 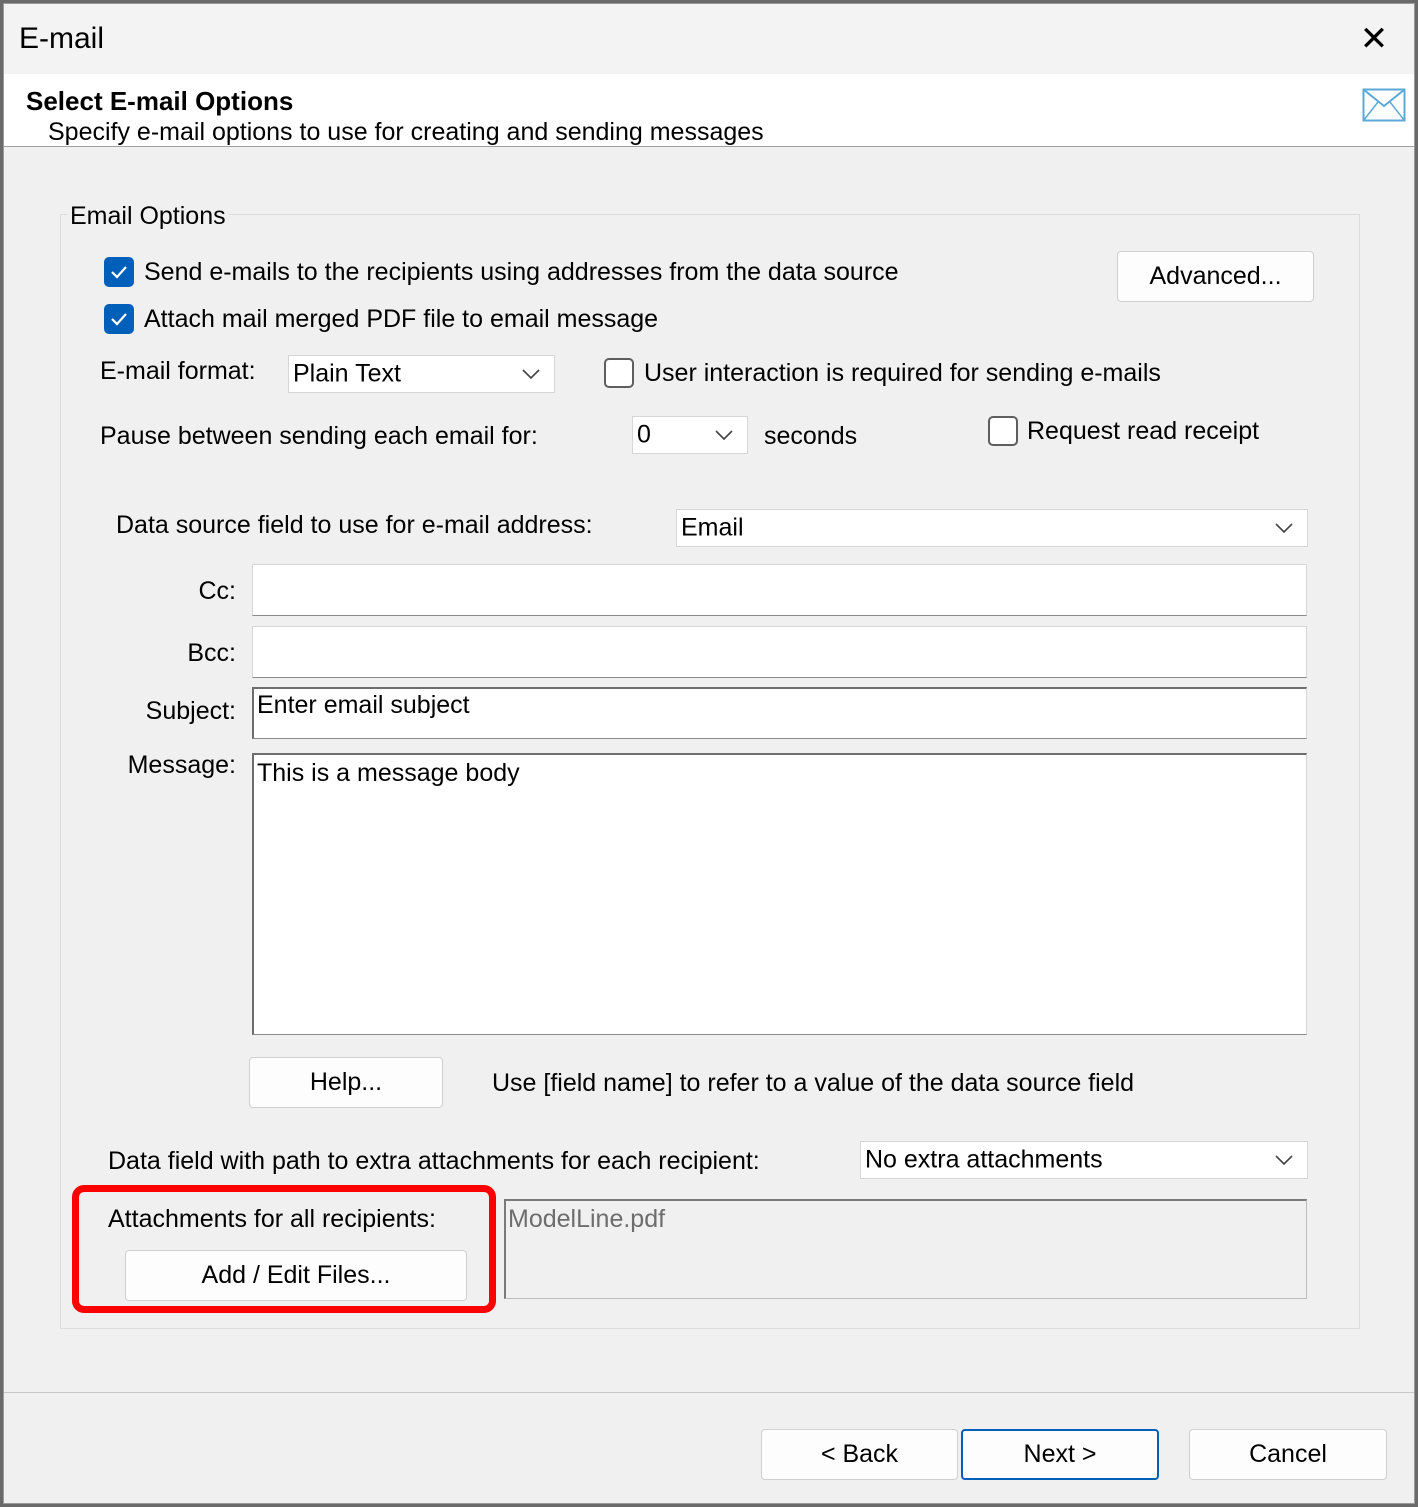 What do you see at coordinates (190, 711) in the screenshot?
I see `subject-label: Subject:` at bounding box center [190, 711].